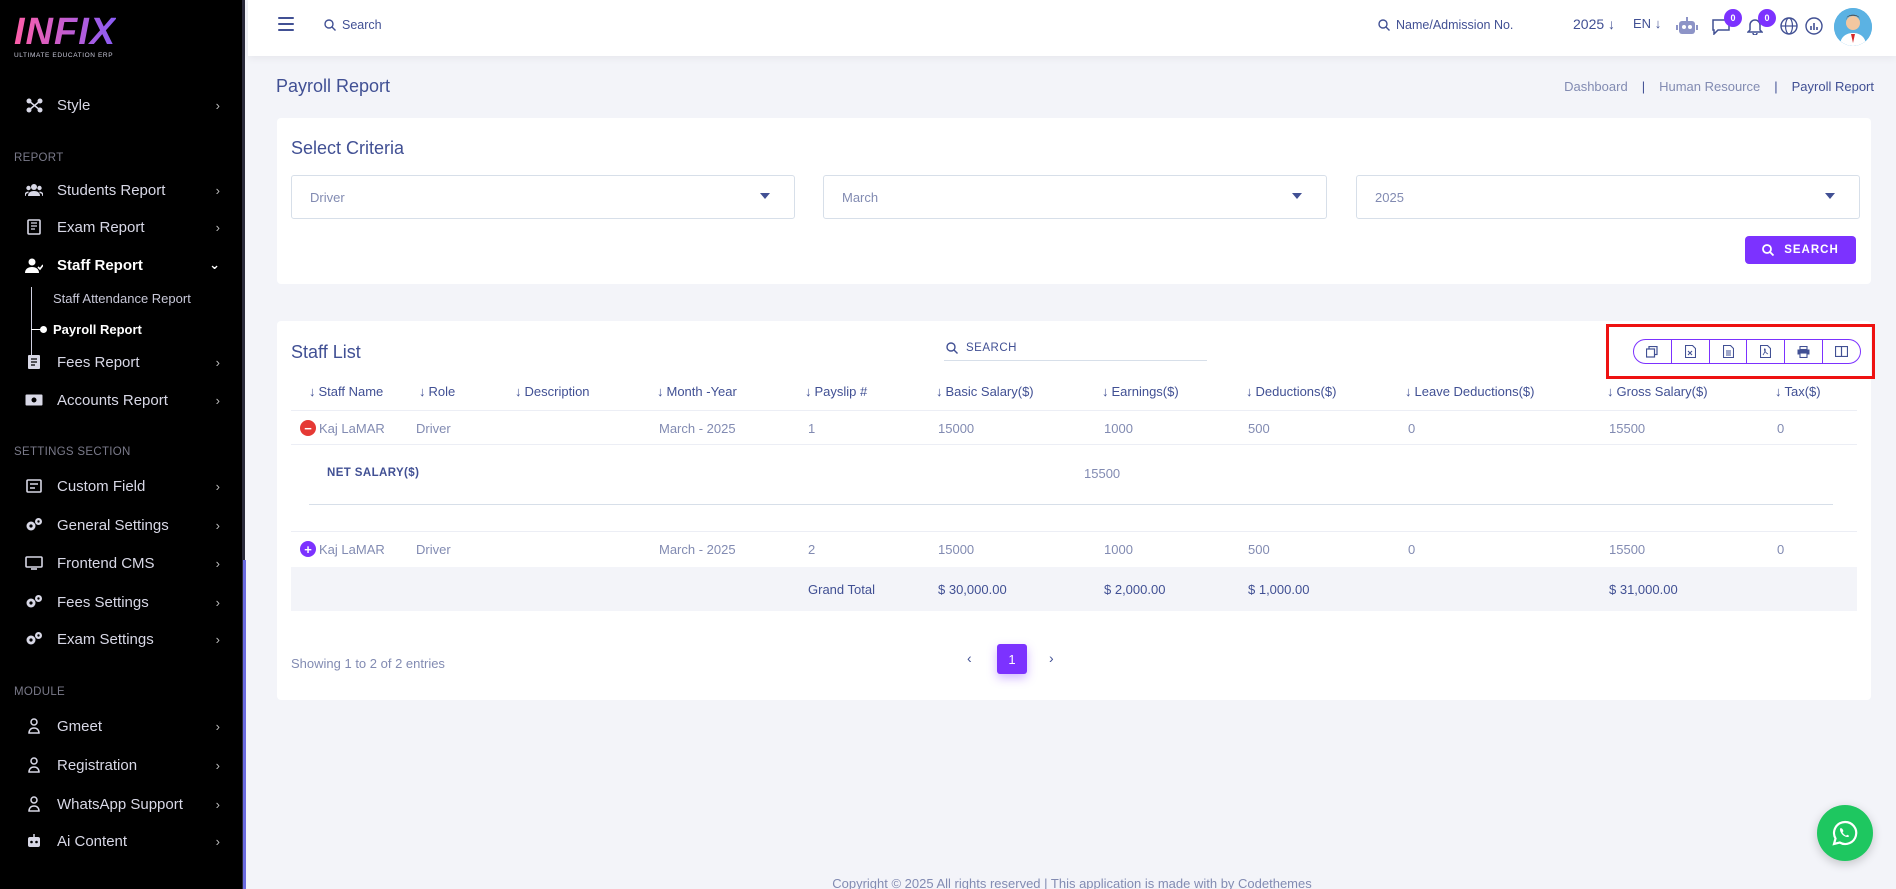  Describe the element at coordinates (120, 563) in the screenshot. I see `sidebar-item-frontend-cms: Frontend CMS ›` at that location.